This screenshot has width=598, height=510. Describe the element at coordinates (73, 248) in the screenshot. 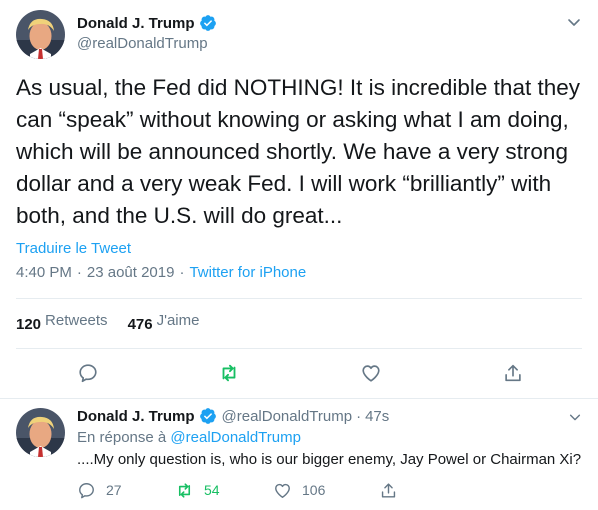

I see `translate-tweet-link: Traduire le Tweet` at that location.